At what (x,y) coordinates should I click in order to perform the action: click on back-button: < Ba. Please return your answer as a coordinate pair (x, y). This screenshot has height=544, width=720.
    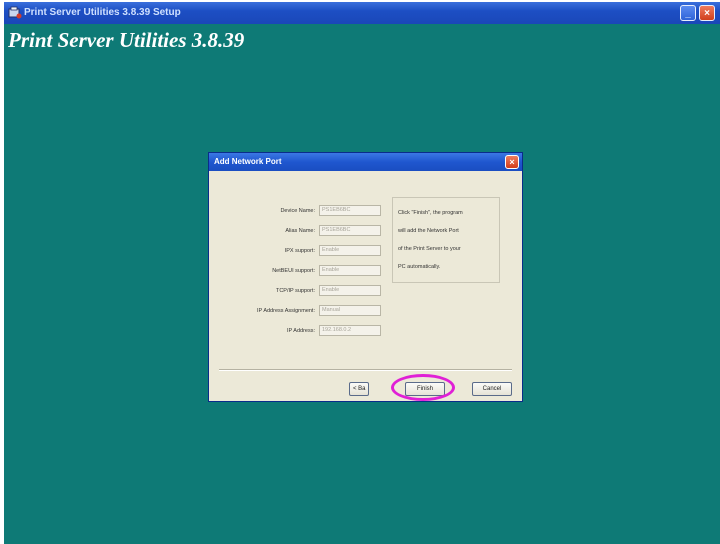
    Looking at the image, I should click on (359, 389).